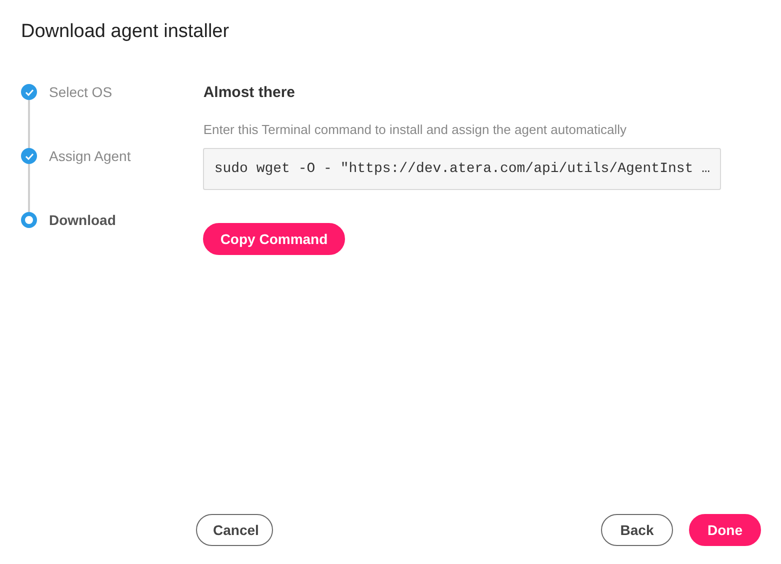  Describe the element at coordinates (249, 93) in the screenshot. I see `section-heading: Almost there` at that location.